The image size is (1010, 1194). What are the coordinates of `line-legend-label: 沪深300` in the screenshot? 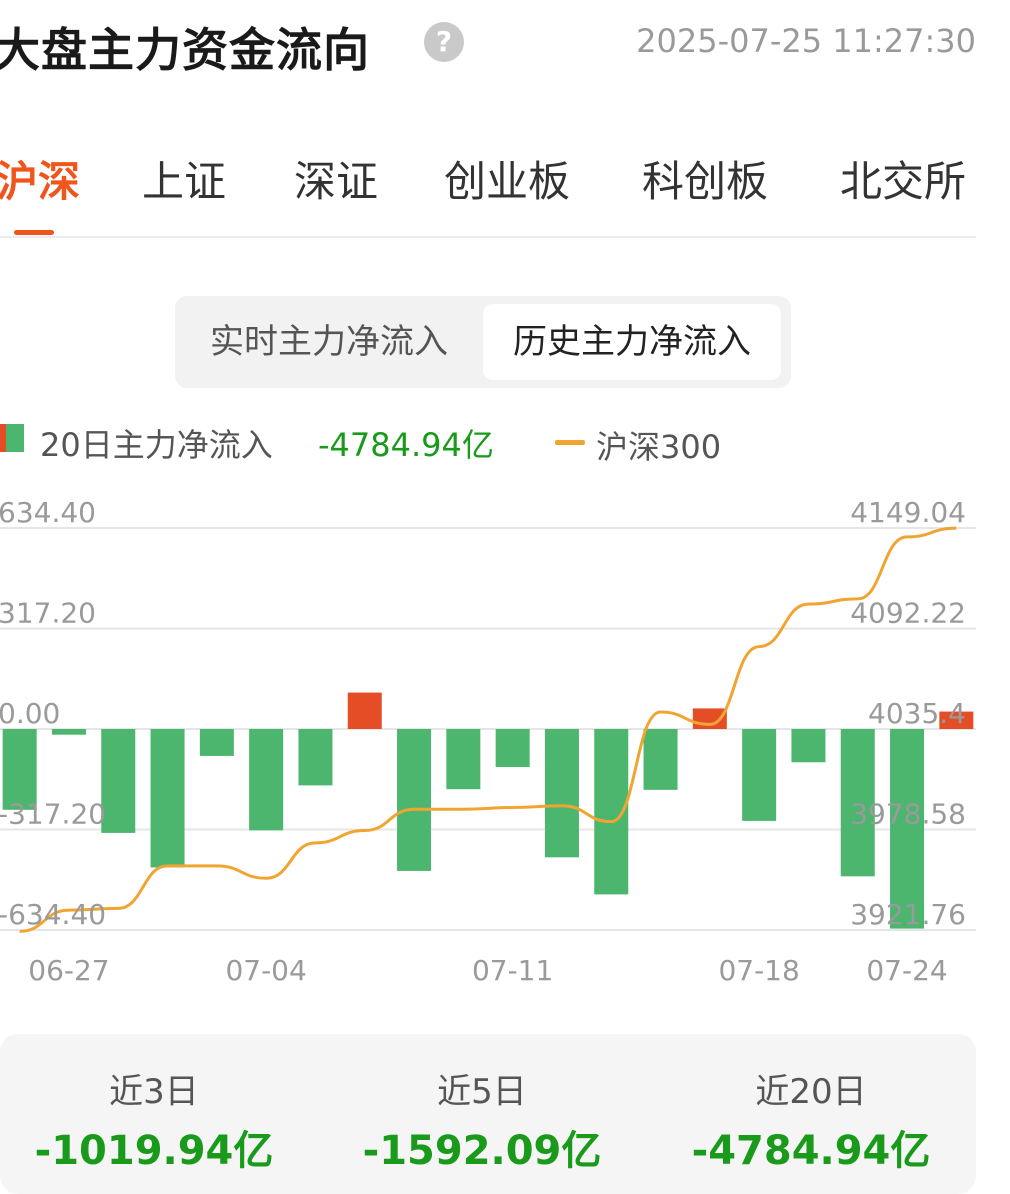 It's located at (659, 447).